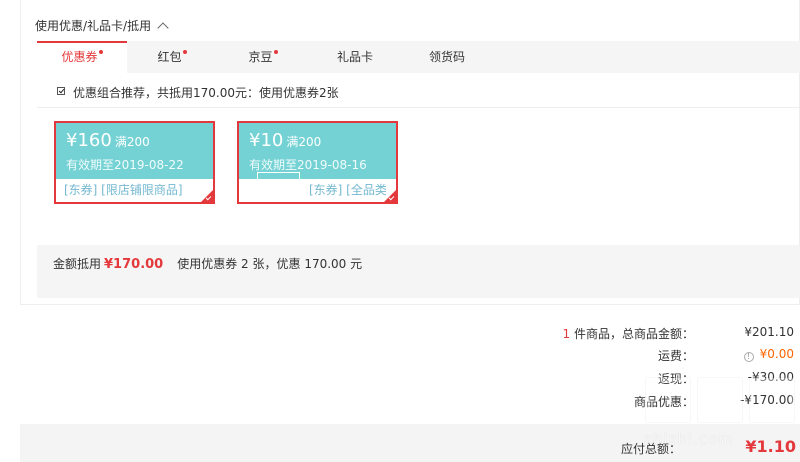 This screenshot has width=800, height=462. What do you see at coordinates (134, 151) in the screenshot?
I see `coupon-face: ¥160 满200 有效期至2019-08-22` at bounding box center [134, 151].